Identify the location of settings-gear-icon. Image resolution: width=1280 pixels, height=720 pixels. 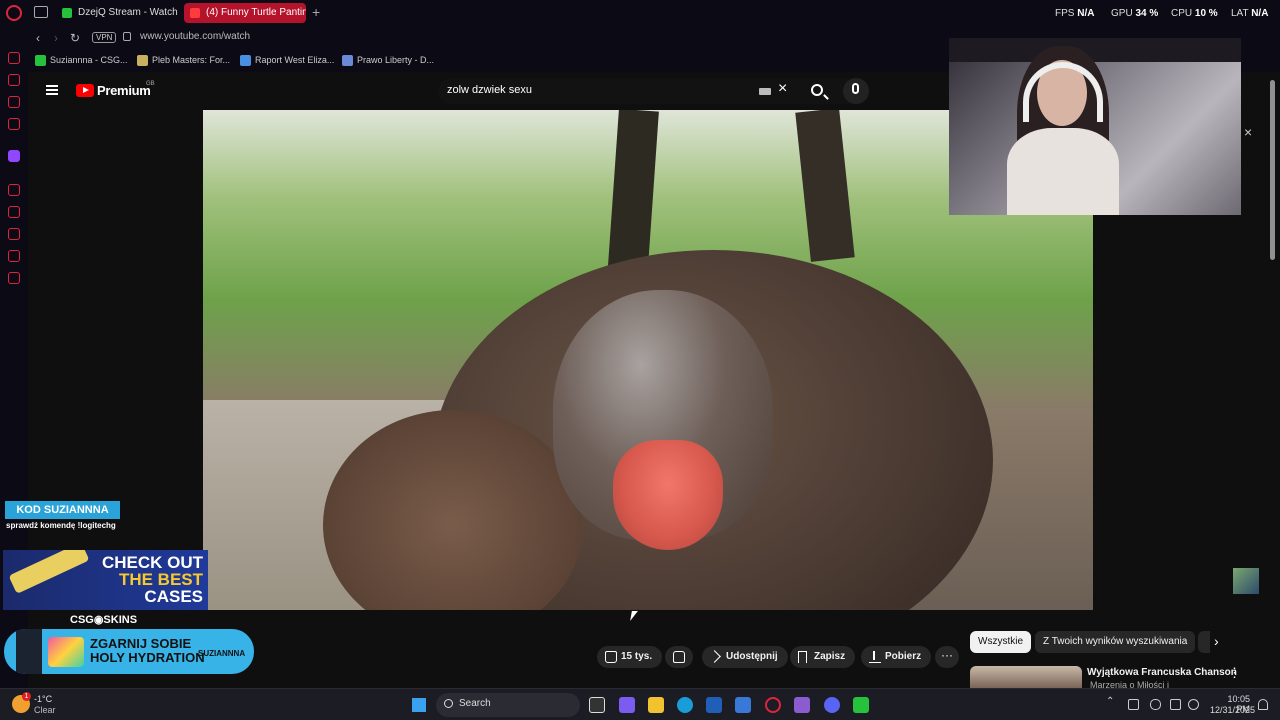
(14, 278).